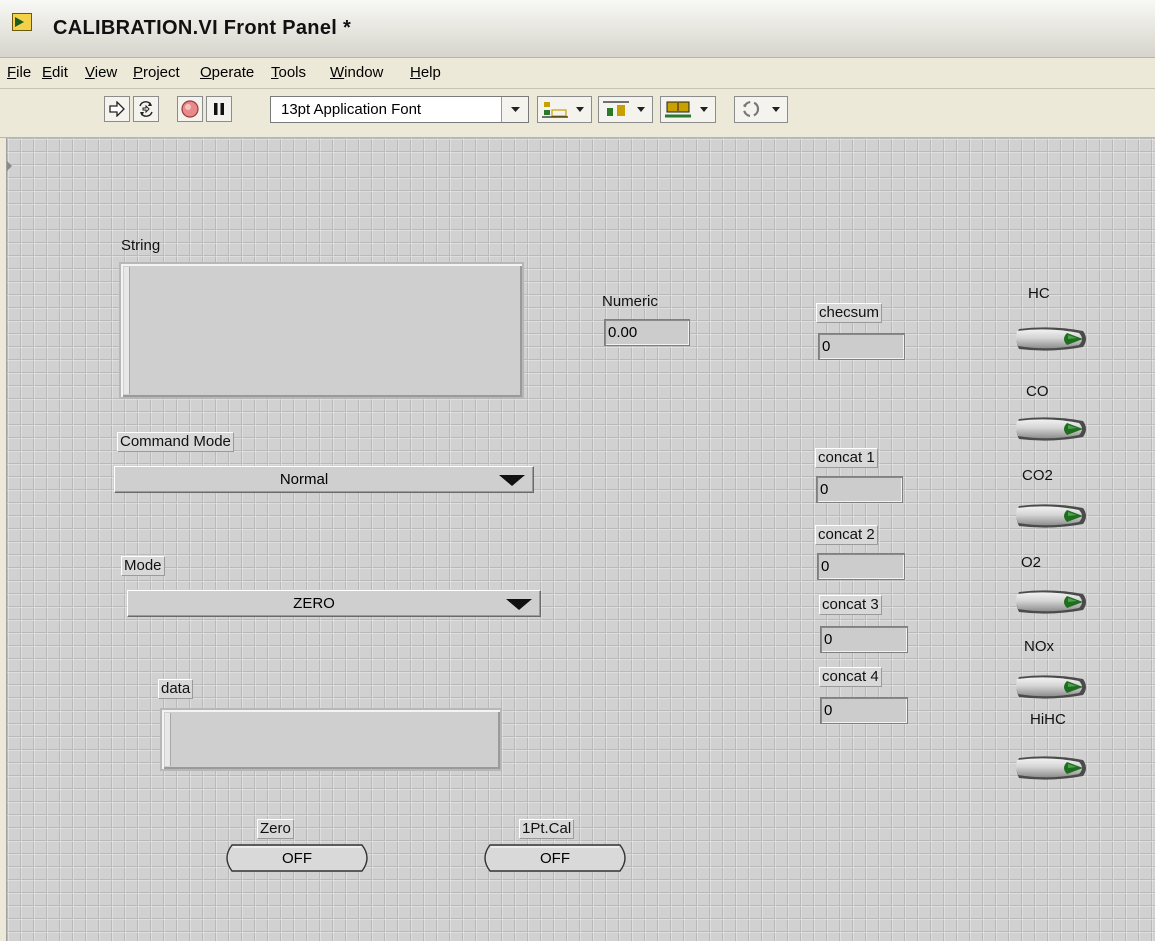  I want to click on led-nox-label: NOx, so click(1039, 646).